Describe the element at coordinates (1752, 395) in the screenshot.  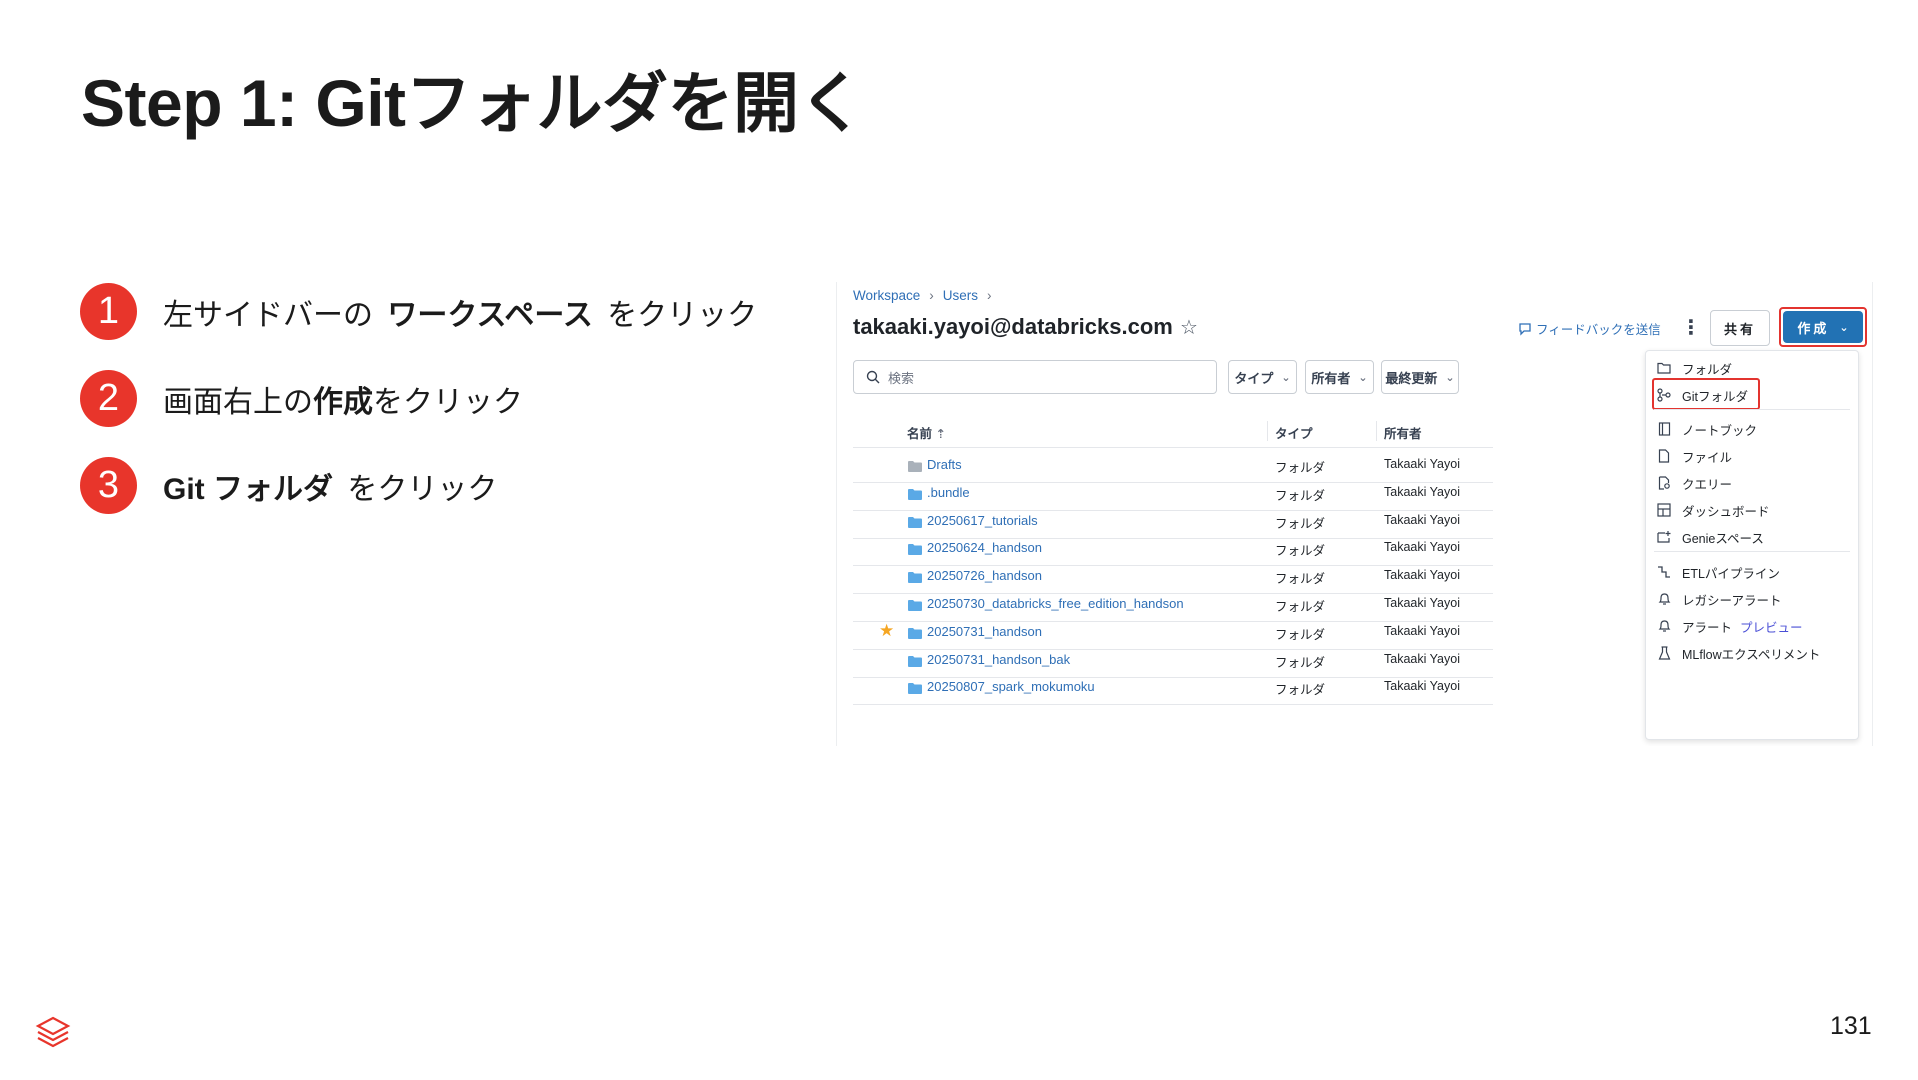
I see `create-menu-item-1: Gitフォルダ` at that location.